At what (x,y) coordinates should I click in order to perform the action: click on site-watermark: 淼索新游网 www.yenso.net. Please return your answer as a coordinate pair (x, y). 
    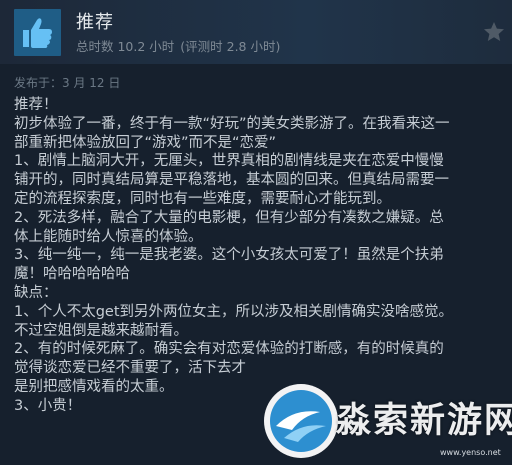
    Looking at the image, I should click on (387, 421).